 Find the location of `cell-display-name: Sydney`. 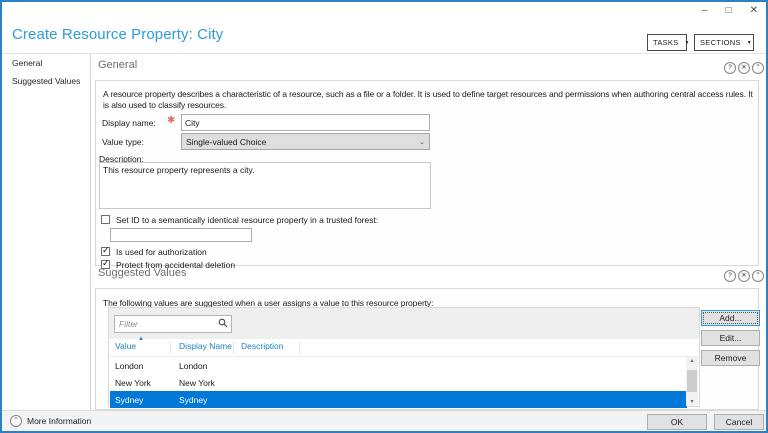

cell-display-name: Sydney is located at coordinates (193, 400).